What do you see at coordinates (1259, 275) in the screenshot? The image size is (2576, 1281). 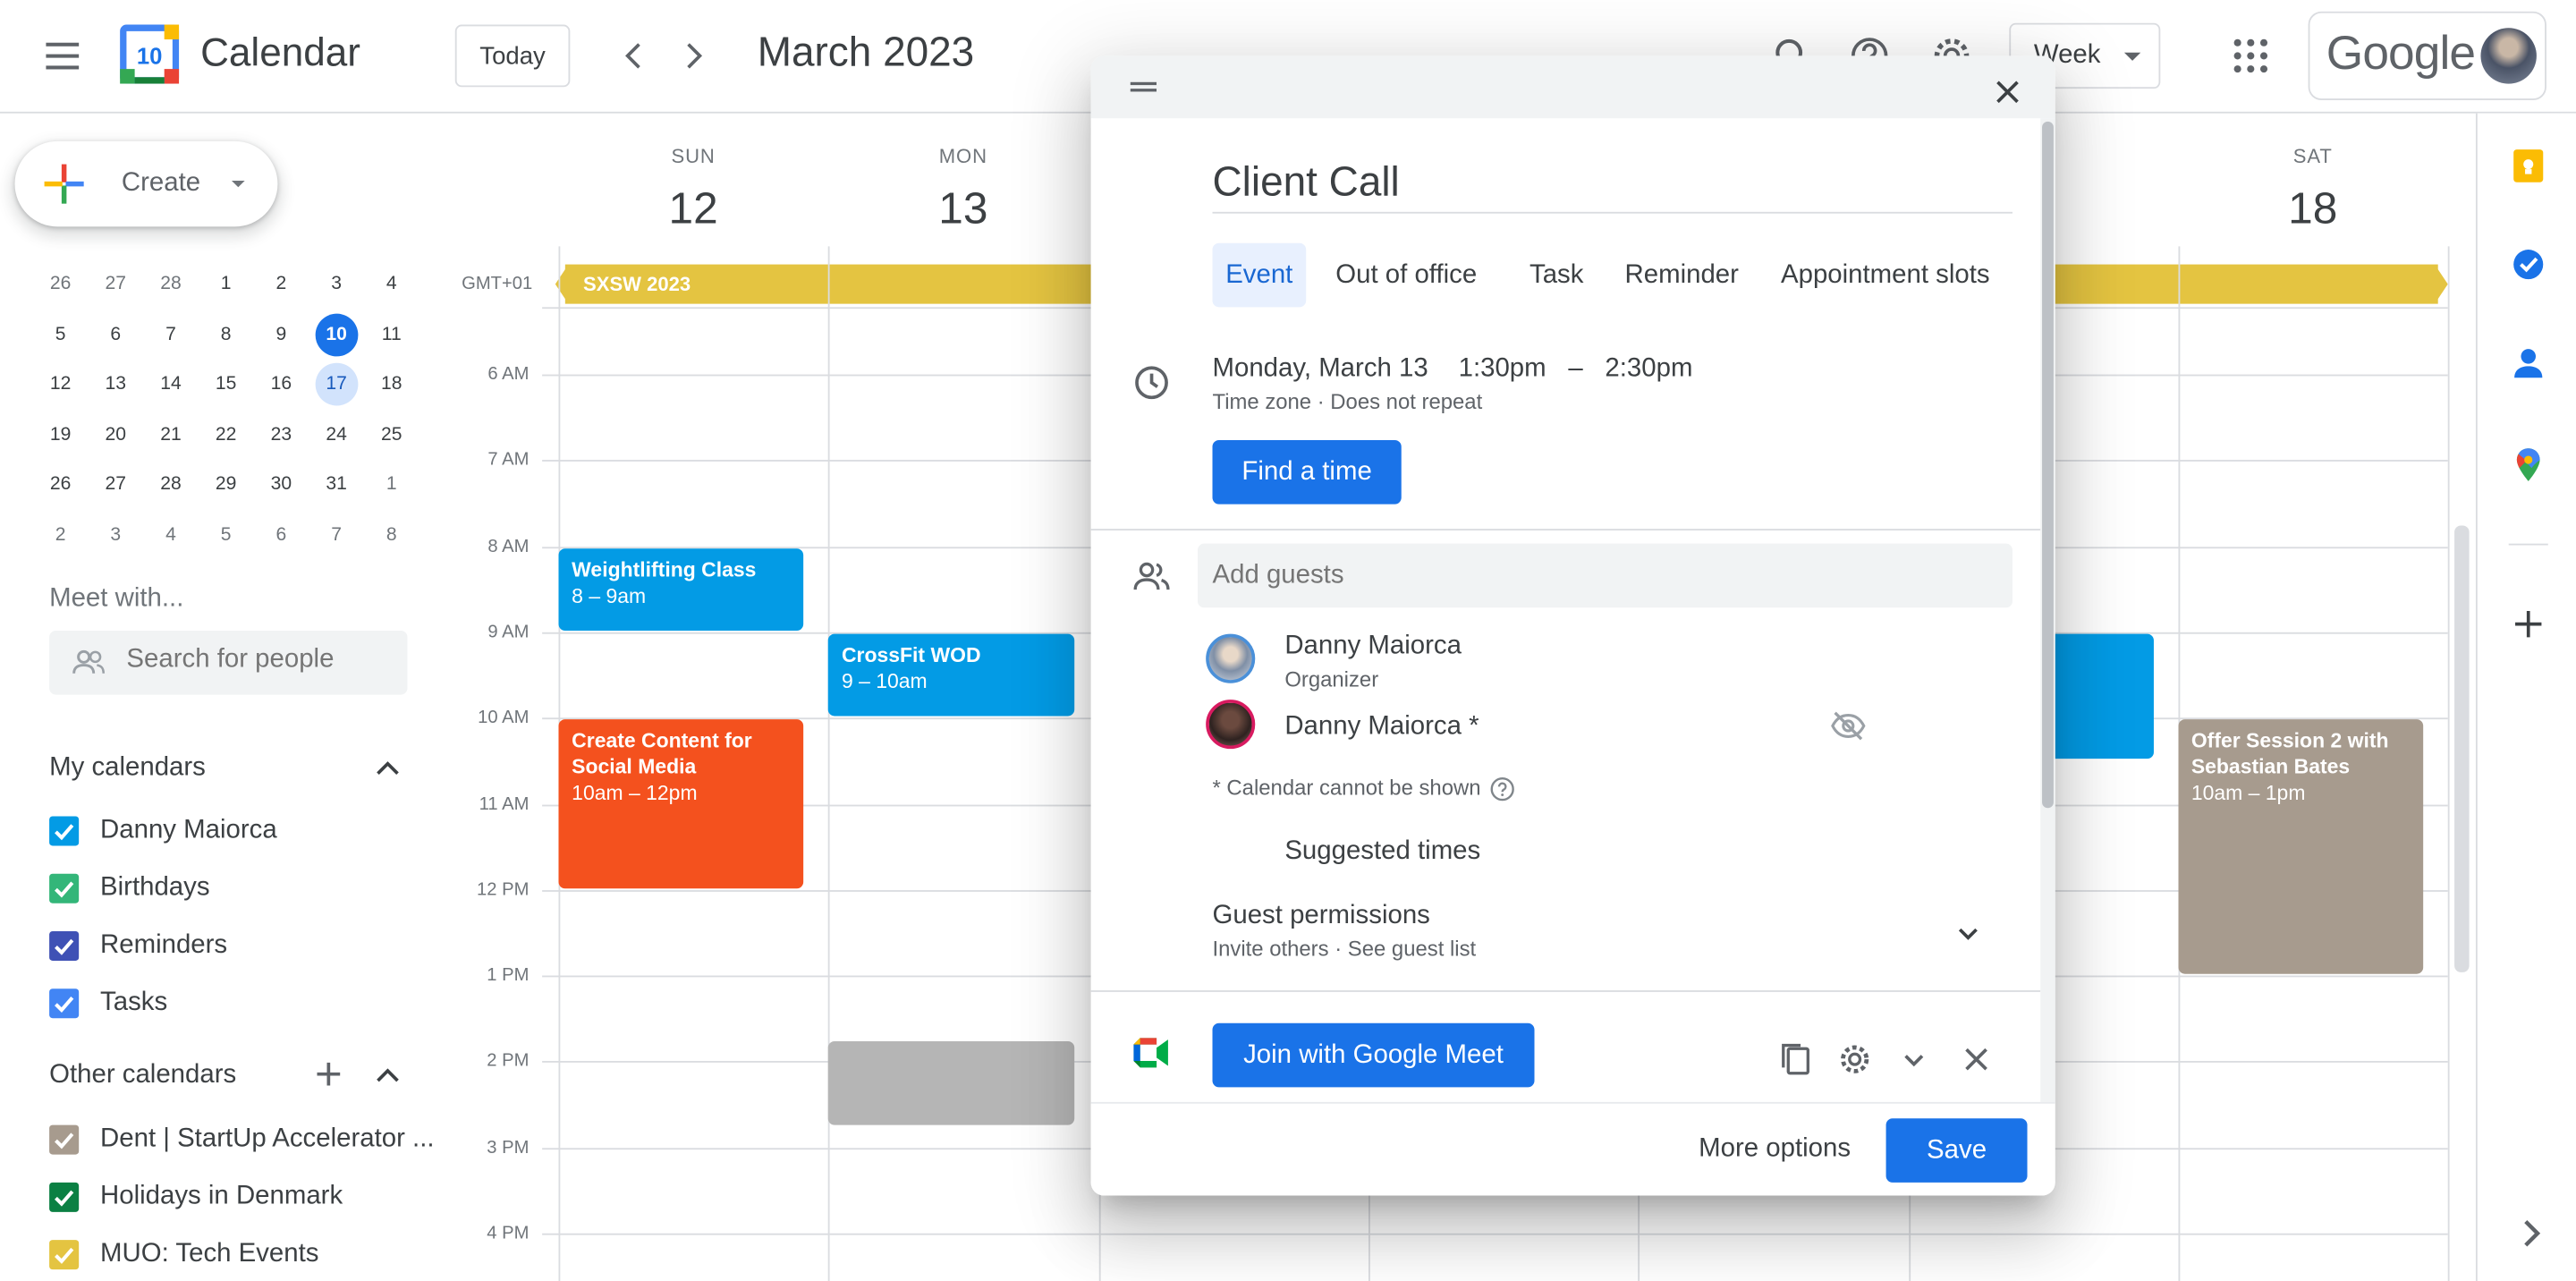 I see `tab-event-type: Event` at bounding box center [1259, 275].